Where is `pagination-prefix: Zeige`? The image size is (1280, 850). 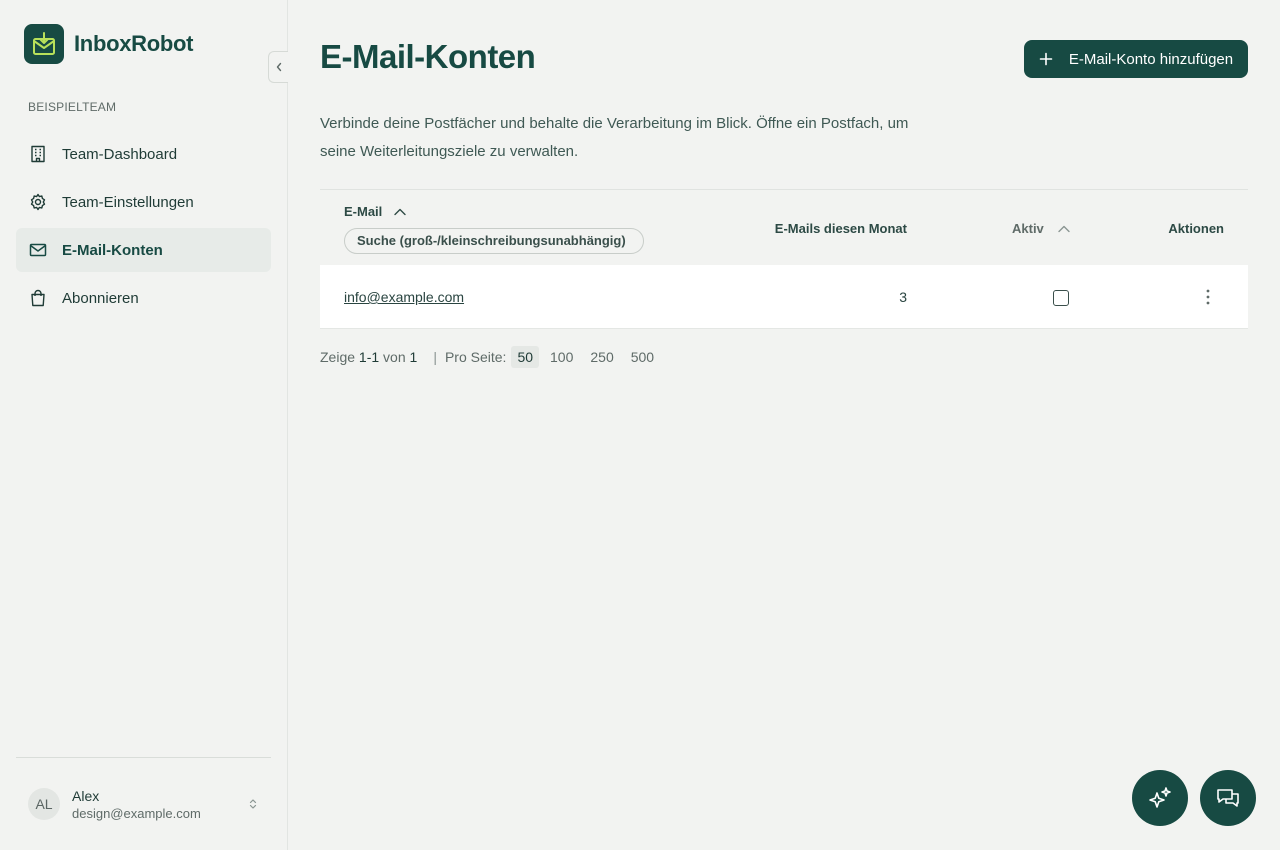 pagination-prefix: Zeige is located at coordinates (338, 357).